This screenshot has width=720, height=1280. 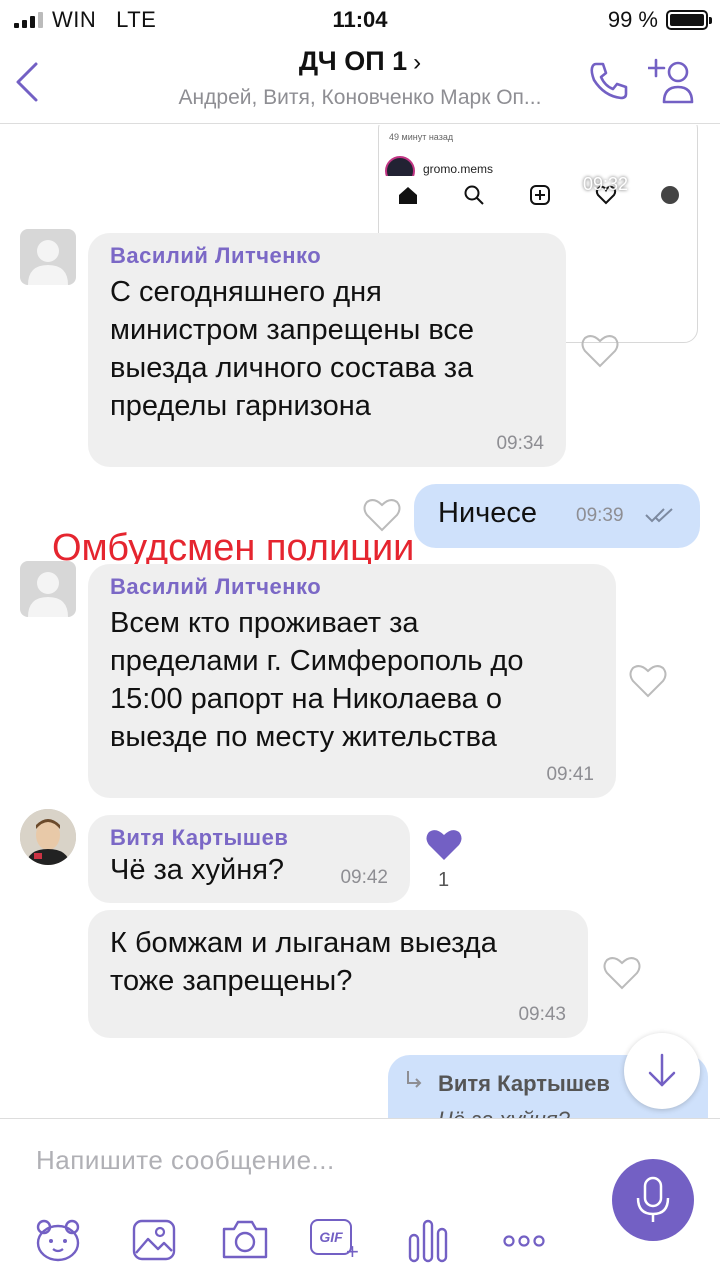 I want to click on instagram-nav-bar, so click(x=538, y=196).